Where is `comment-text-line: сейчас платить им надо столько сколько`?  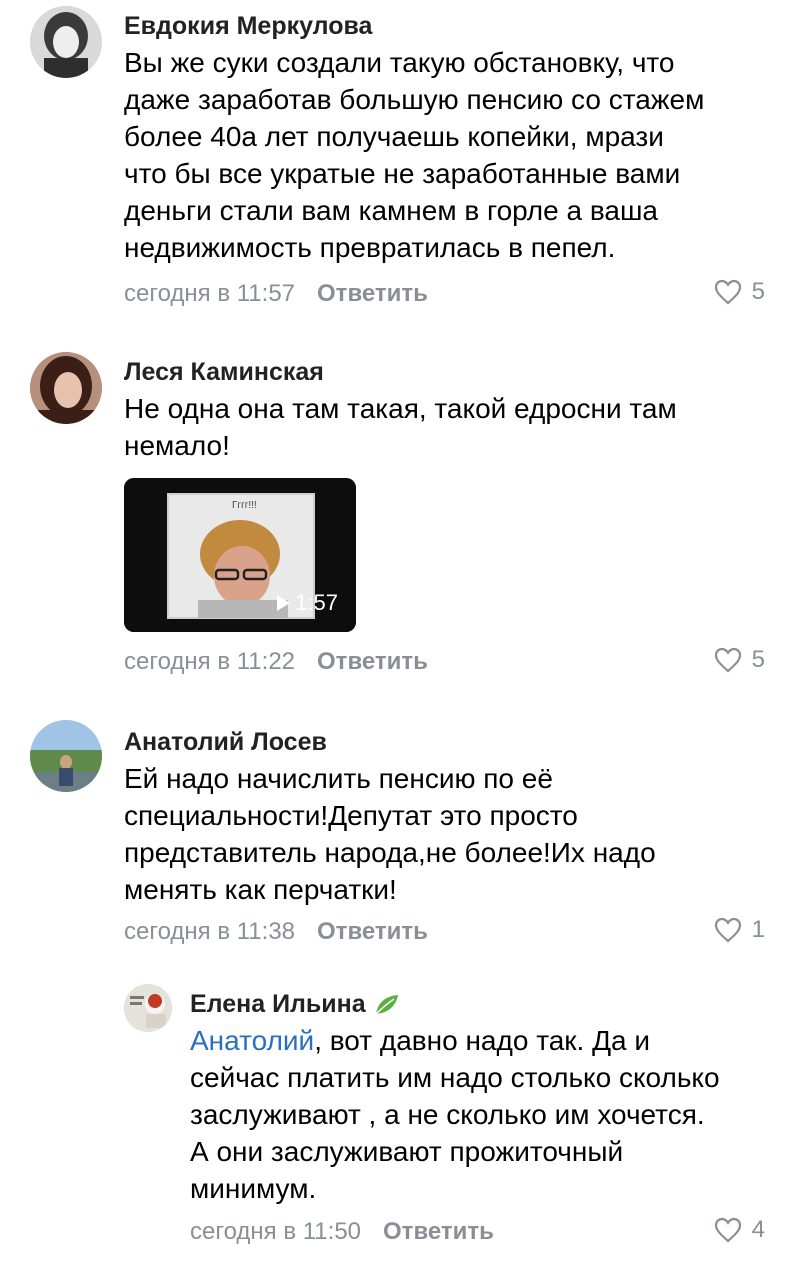
comment-text-line: сейчас платить им надо столько сколько is located at coordinates (455, 1077).